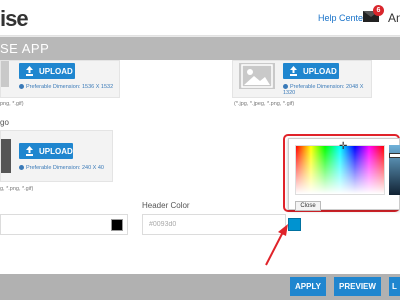 Image resolution: width=400 pixels, height=300 pixels. What do you see at coordinates (340, 170) in the screenshot?
I see `color-spectrum` at bounding box center [340, 170].